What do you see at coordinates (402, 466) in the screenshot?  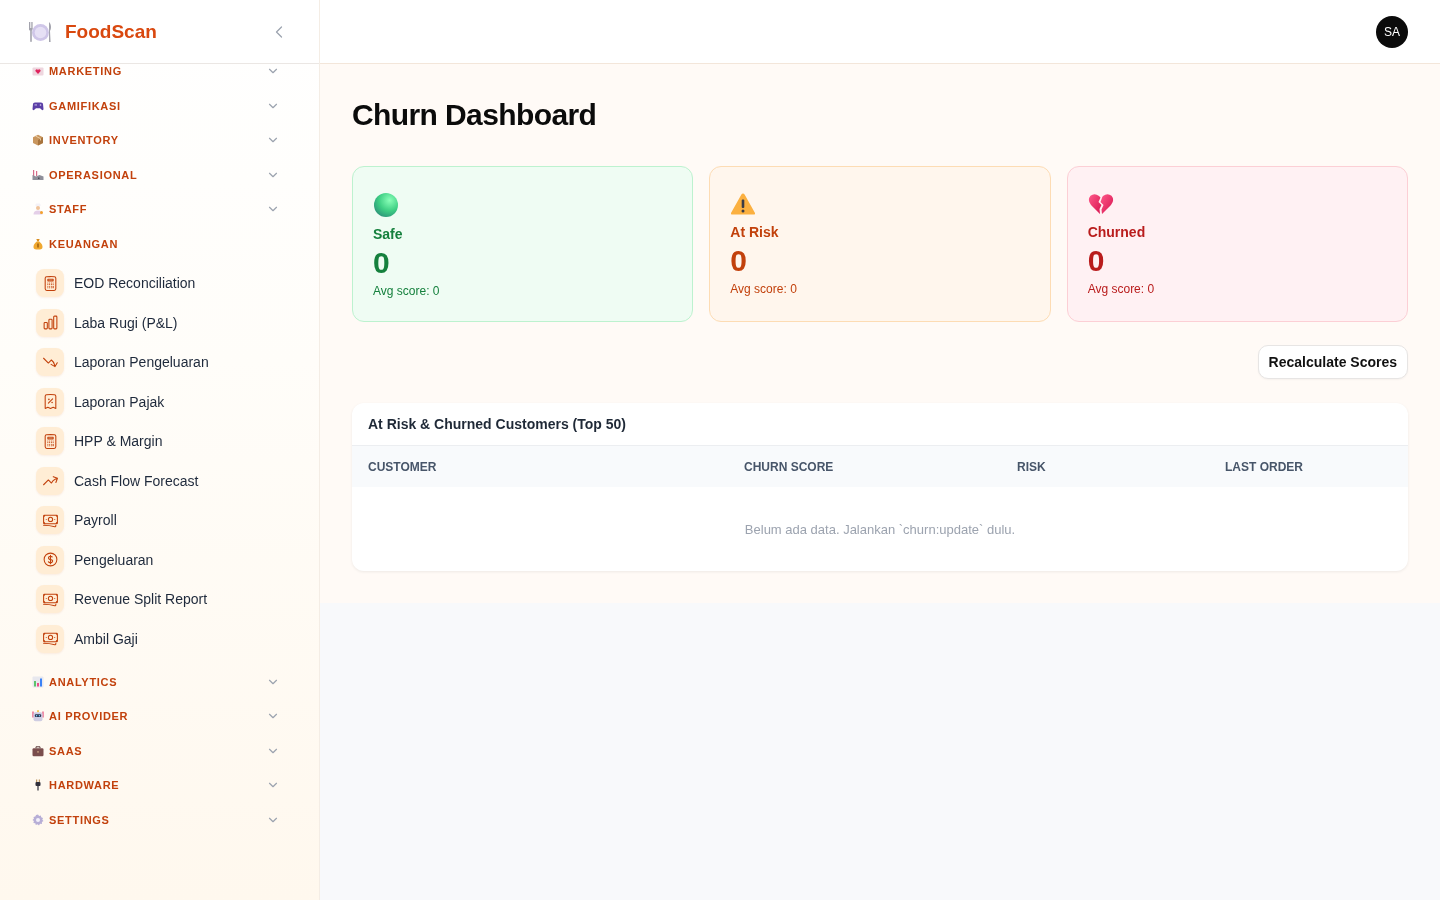 I see `column-header: CUSTOMER` at bounding box center [402, 466].